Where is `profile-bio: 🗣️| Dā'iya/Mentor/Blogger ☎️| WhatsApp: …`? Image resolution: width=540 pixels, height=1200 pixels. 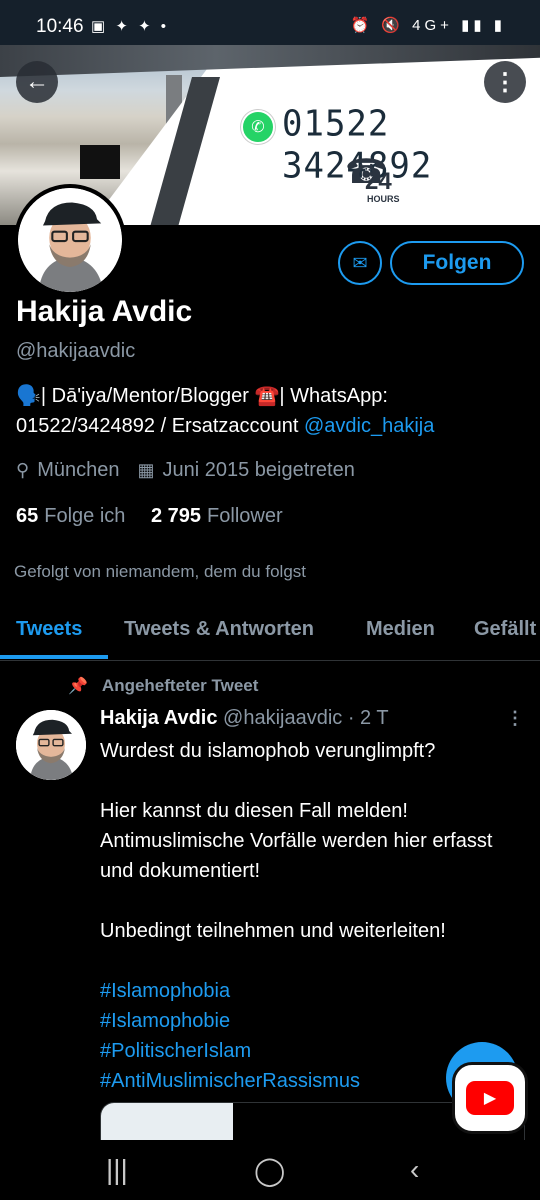
profile-bio: 🗣️| Dā'iya/Mentor/Blogger ☎️| WhatsApp: … is located at coordinates (271, 411).